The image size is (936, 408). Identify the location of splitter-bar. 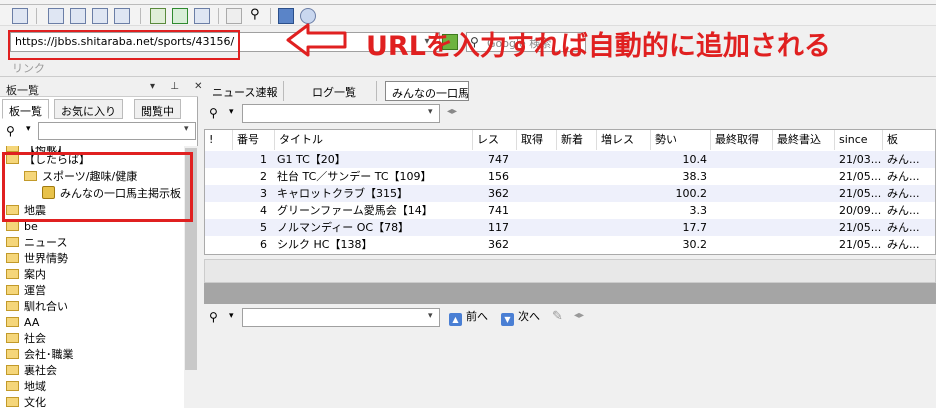
(570, 293).